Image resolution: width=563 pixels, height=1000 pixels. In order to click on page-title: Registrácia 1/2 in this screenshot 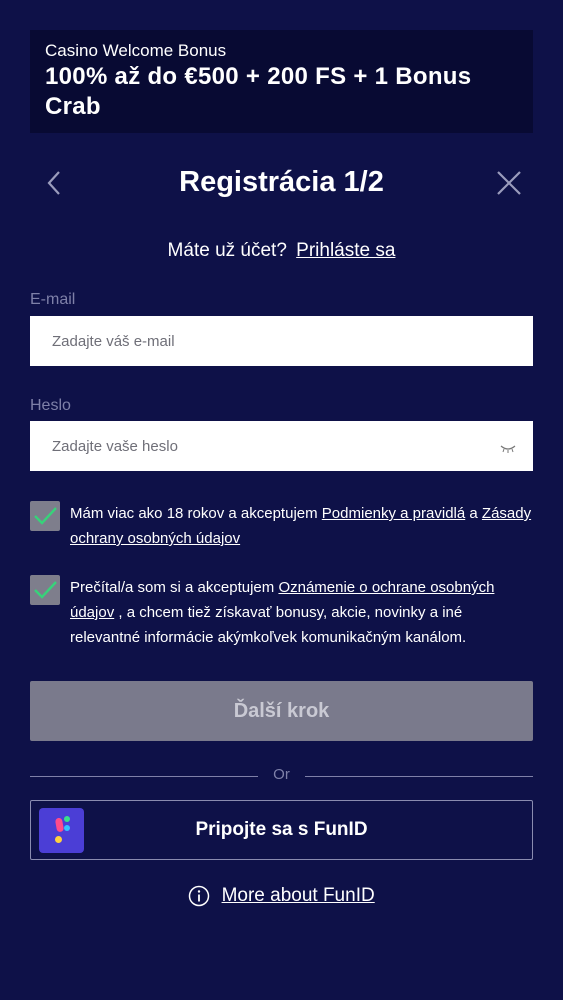, I will do `click(281, 182)`.